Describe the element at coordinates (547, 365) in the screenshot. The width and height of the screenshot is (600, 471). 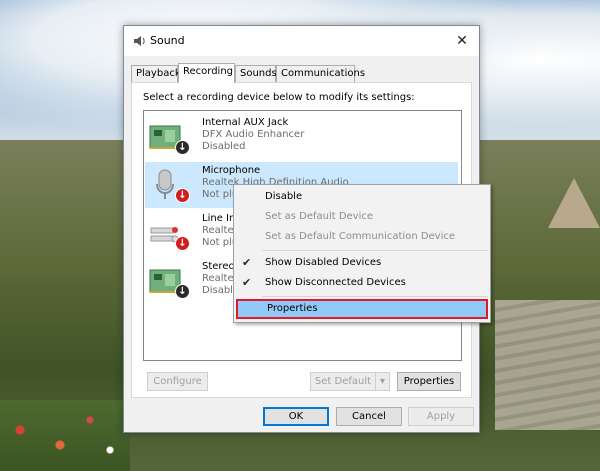
I see `desktop-stairs` at that location.